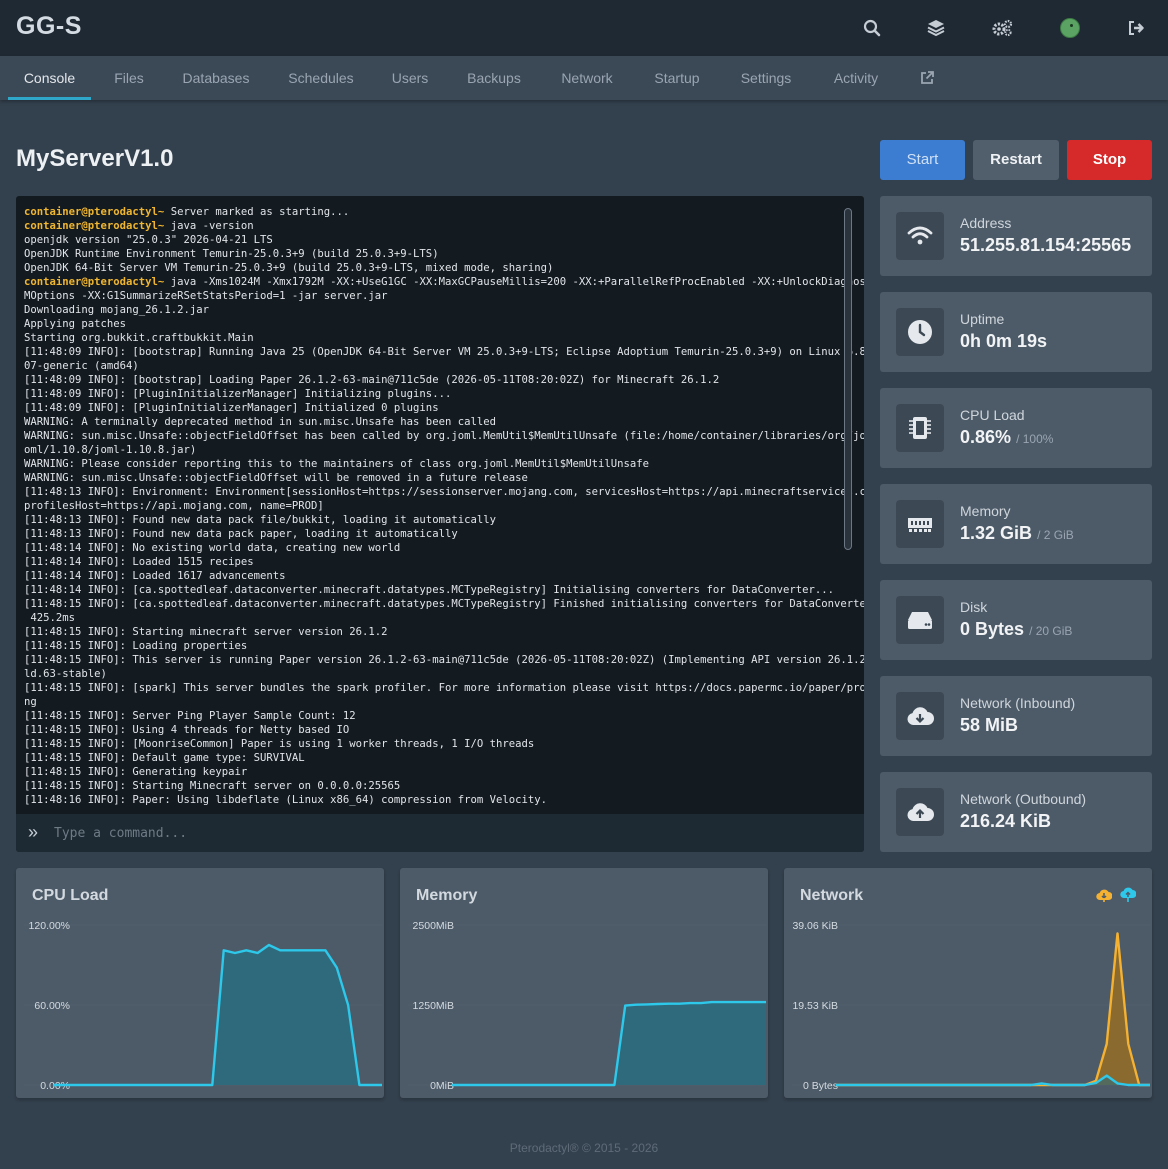  I want to click on tab-activity: Activity, so click(856, 78).